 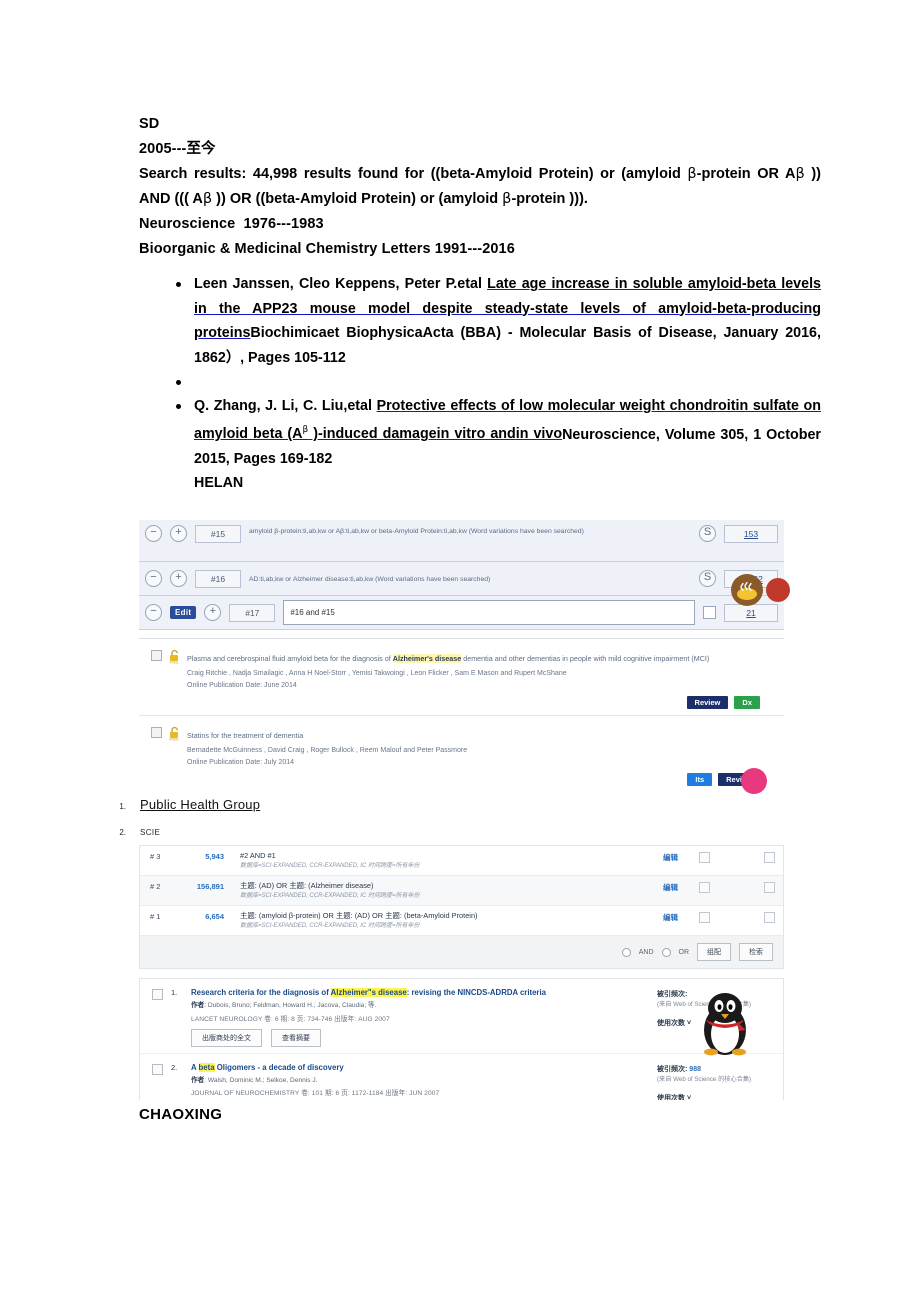 What do you see at coordinates (203, 886) in the screenshot?
I see `result-count: 156,891` at bounding box center [203, 886].